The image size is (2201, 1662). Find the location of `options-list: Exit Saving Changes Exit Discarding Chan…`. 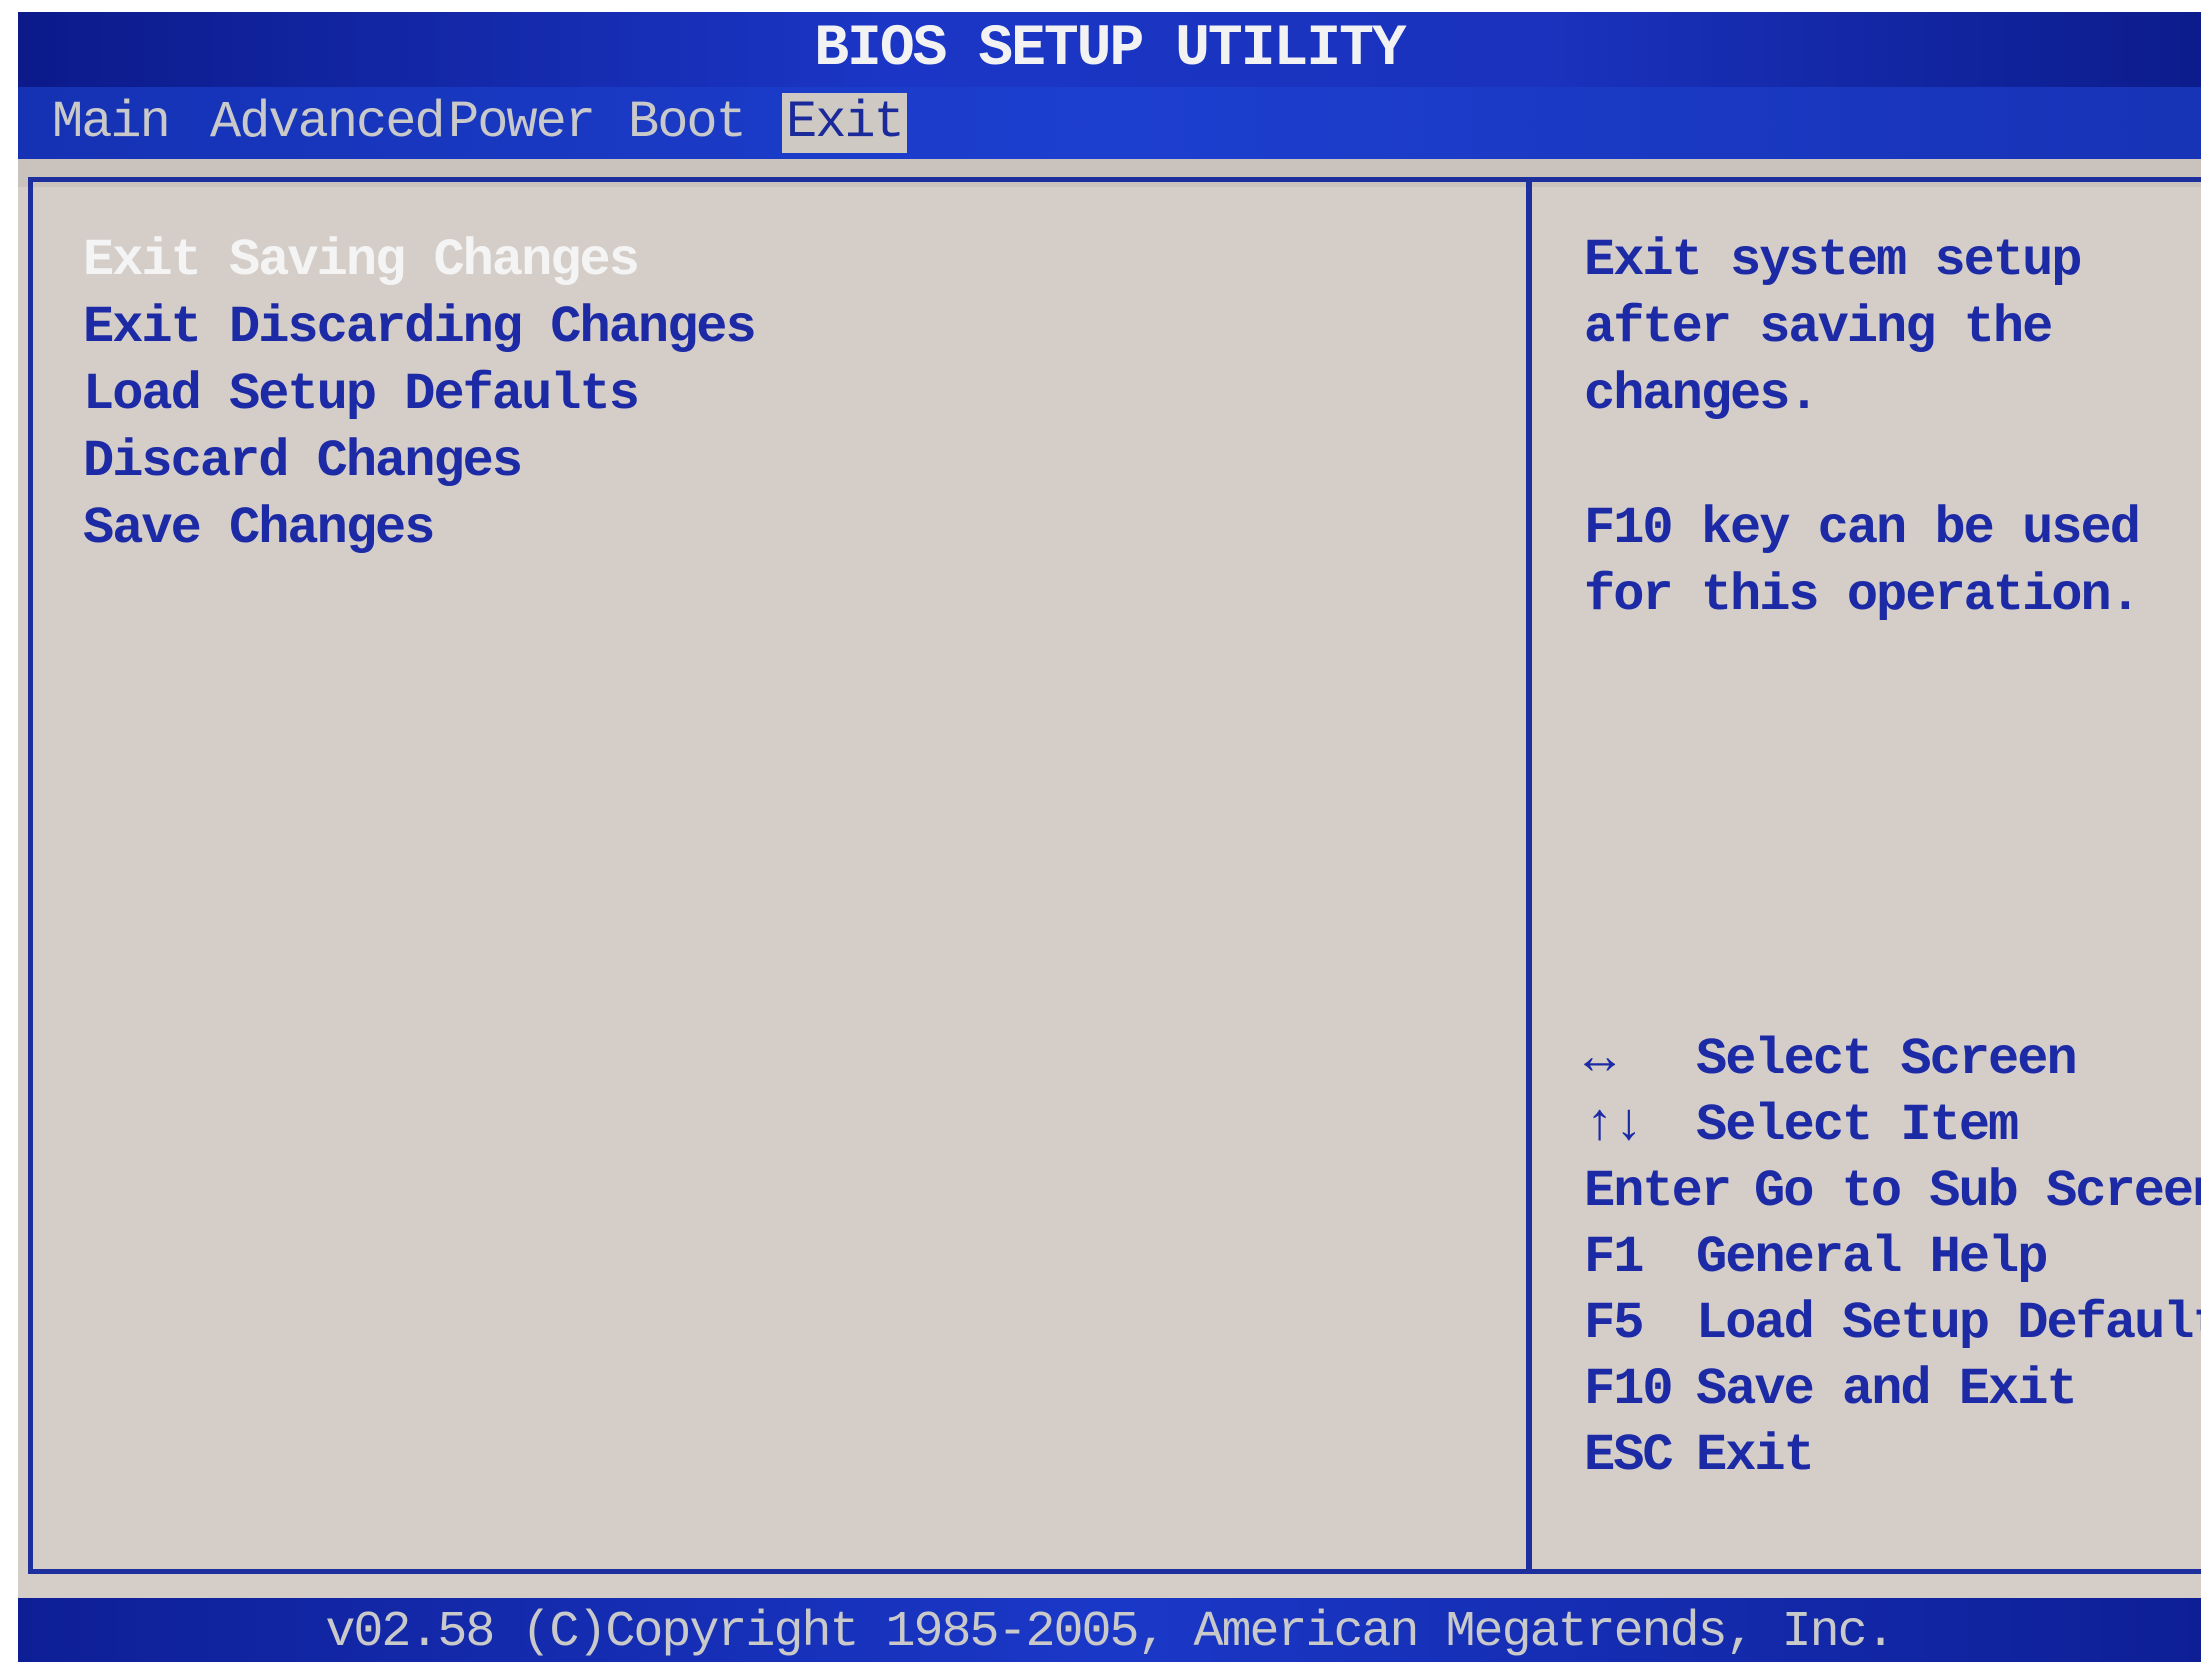

options-list: Exit Saving Changes Exit Discarding Chan… is located at coordinates (420, 394).